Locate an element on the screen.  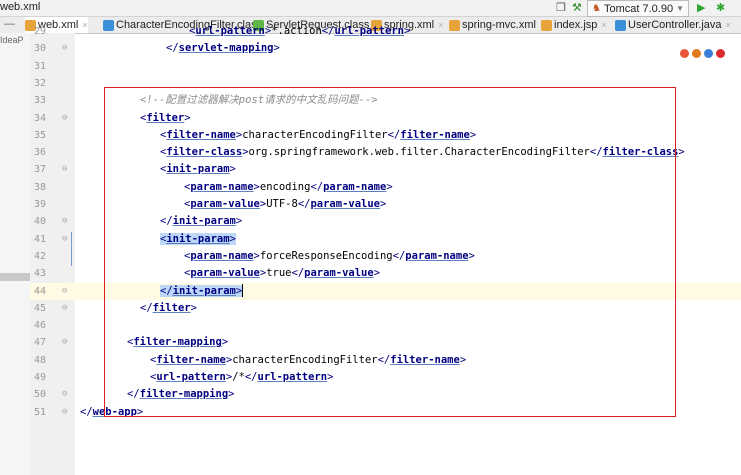
line-number: 47 is located at coordinates (39, 343).